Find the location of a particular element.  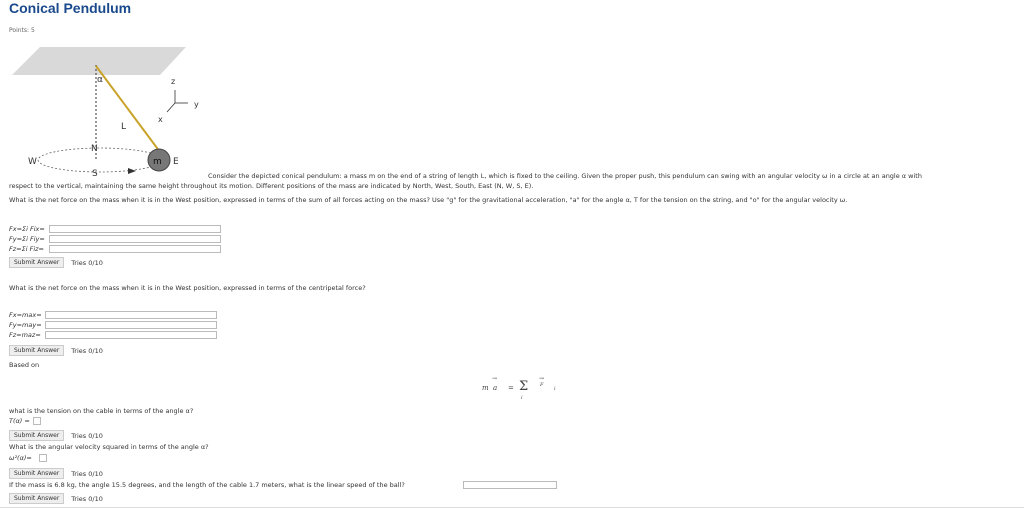

field-label: Fy=Σi Fiy= is located at coordinates (27, 239).